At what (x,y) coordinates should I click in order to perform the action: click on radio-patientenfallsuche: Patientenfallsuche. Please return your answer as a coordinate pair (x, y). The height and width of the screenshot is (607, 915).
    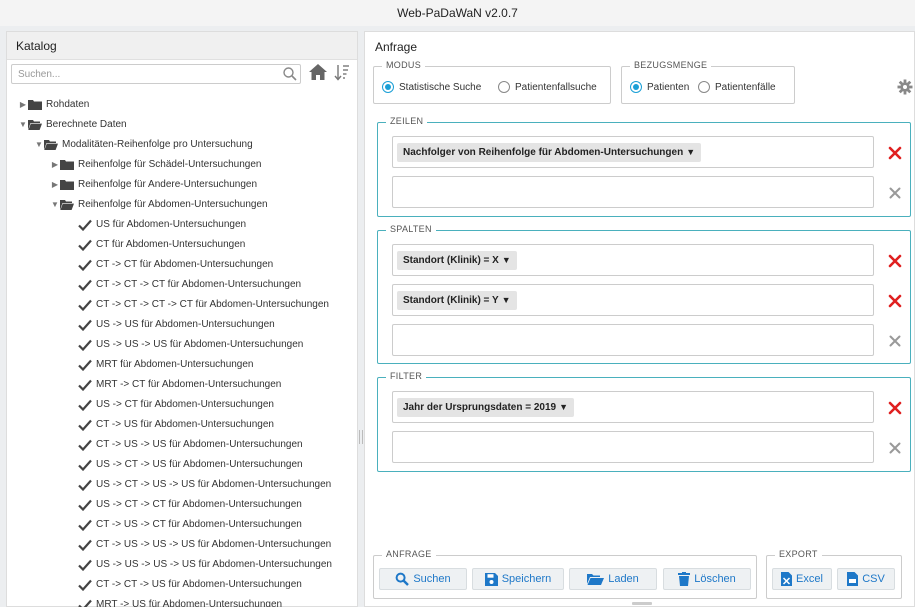
    Looking at the image, I should click on (547, 87).